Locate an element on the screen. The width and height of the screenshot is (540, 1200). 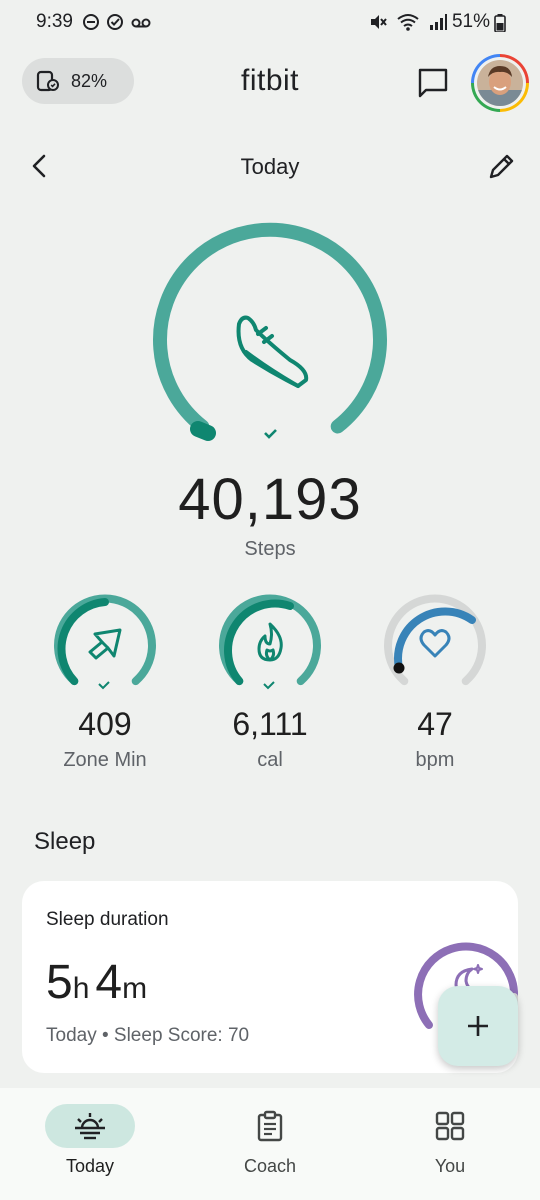
sleep-section-title: Sleep is located at coordinates (65, 841).